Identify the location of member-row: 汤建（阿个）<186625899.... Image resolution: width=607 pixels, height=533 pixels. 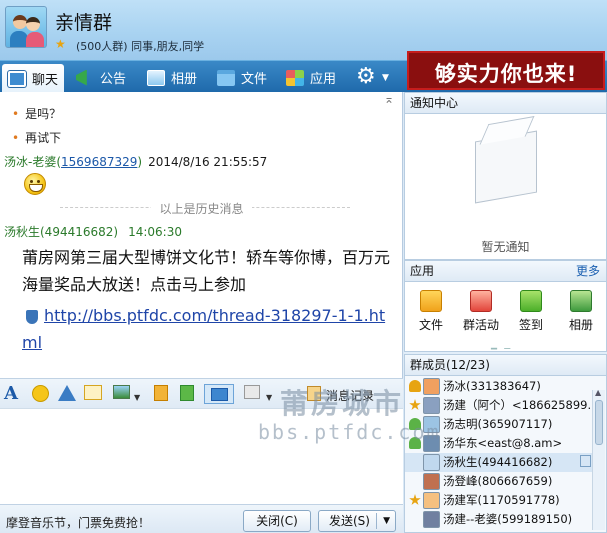
(500, 405).